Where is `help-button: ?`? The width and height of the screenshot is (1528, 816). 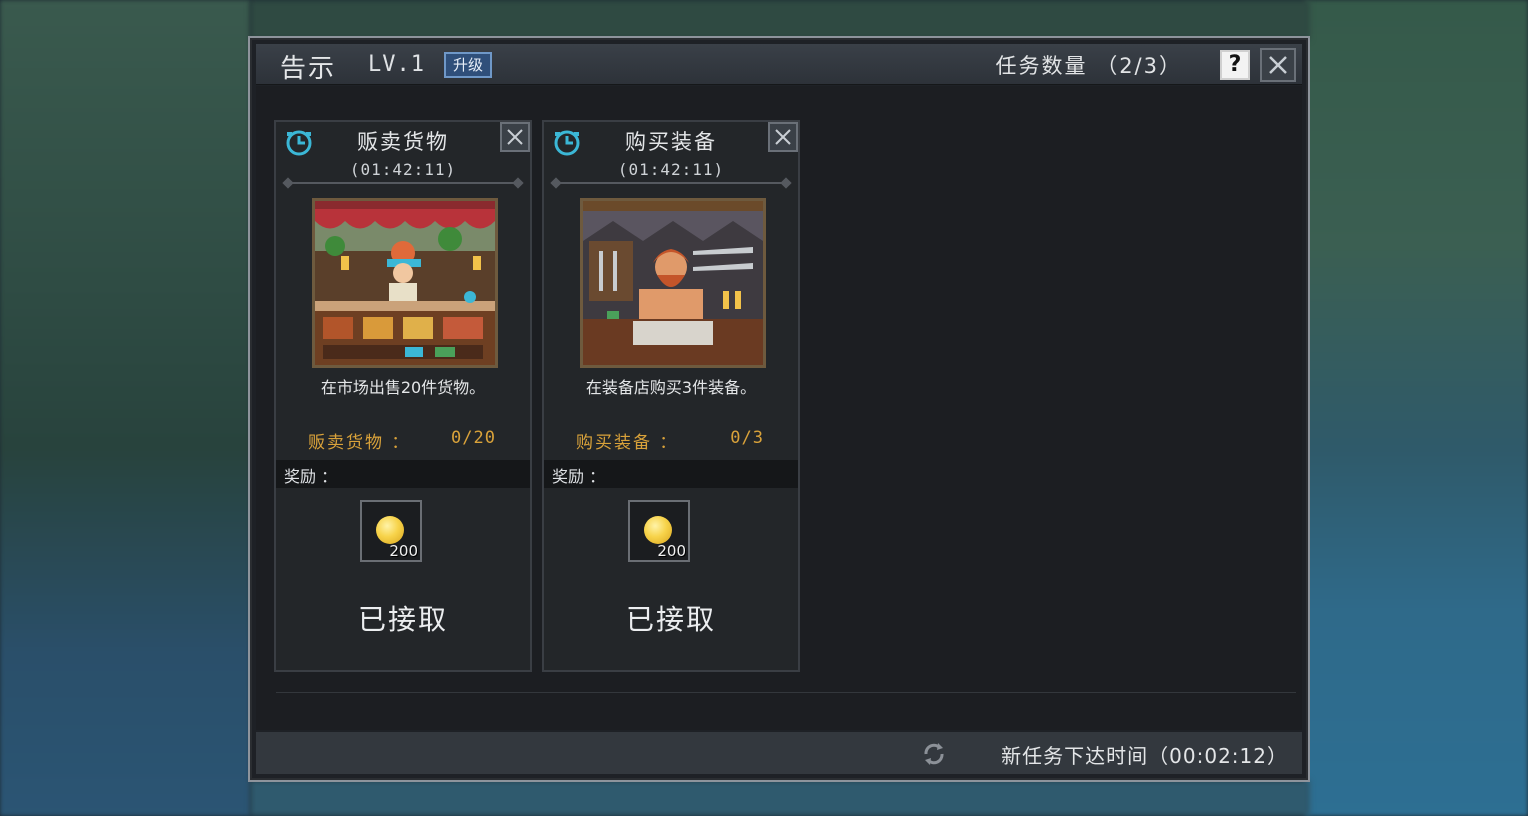
help-button: ? is located at coordinates (1235, 65).